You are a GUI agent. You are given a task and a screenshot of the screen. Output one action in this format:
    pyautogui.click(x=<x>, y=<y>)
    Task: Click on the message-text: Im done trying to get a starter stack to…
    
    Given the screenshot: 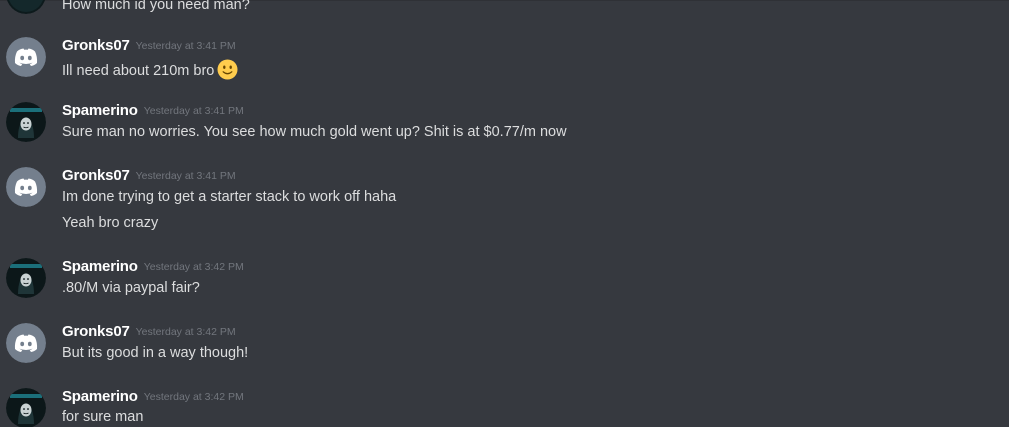 What is the action you would take?
    pyautogui.click(x=229, y=197)
    